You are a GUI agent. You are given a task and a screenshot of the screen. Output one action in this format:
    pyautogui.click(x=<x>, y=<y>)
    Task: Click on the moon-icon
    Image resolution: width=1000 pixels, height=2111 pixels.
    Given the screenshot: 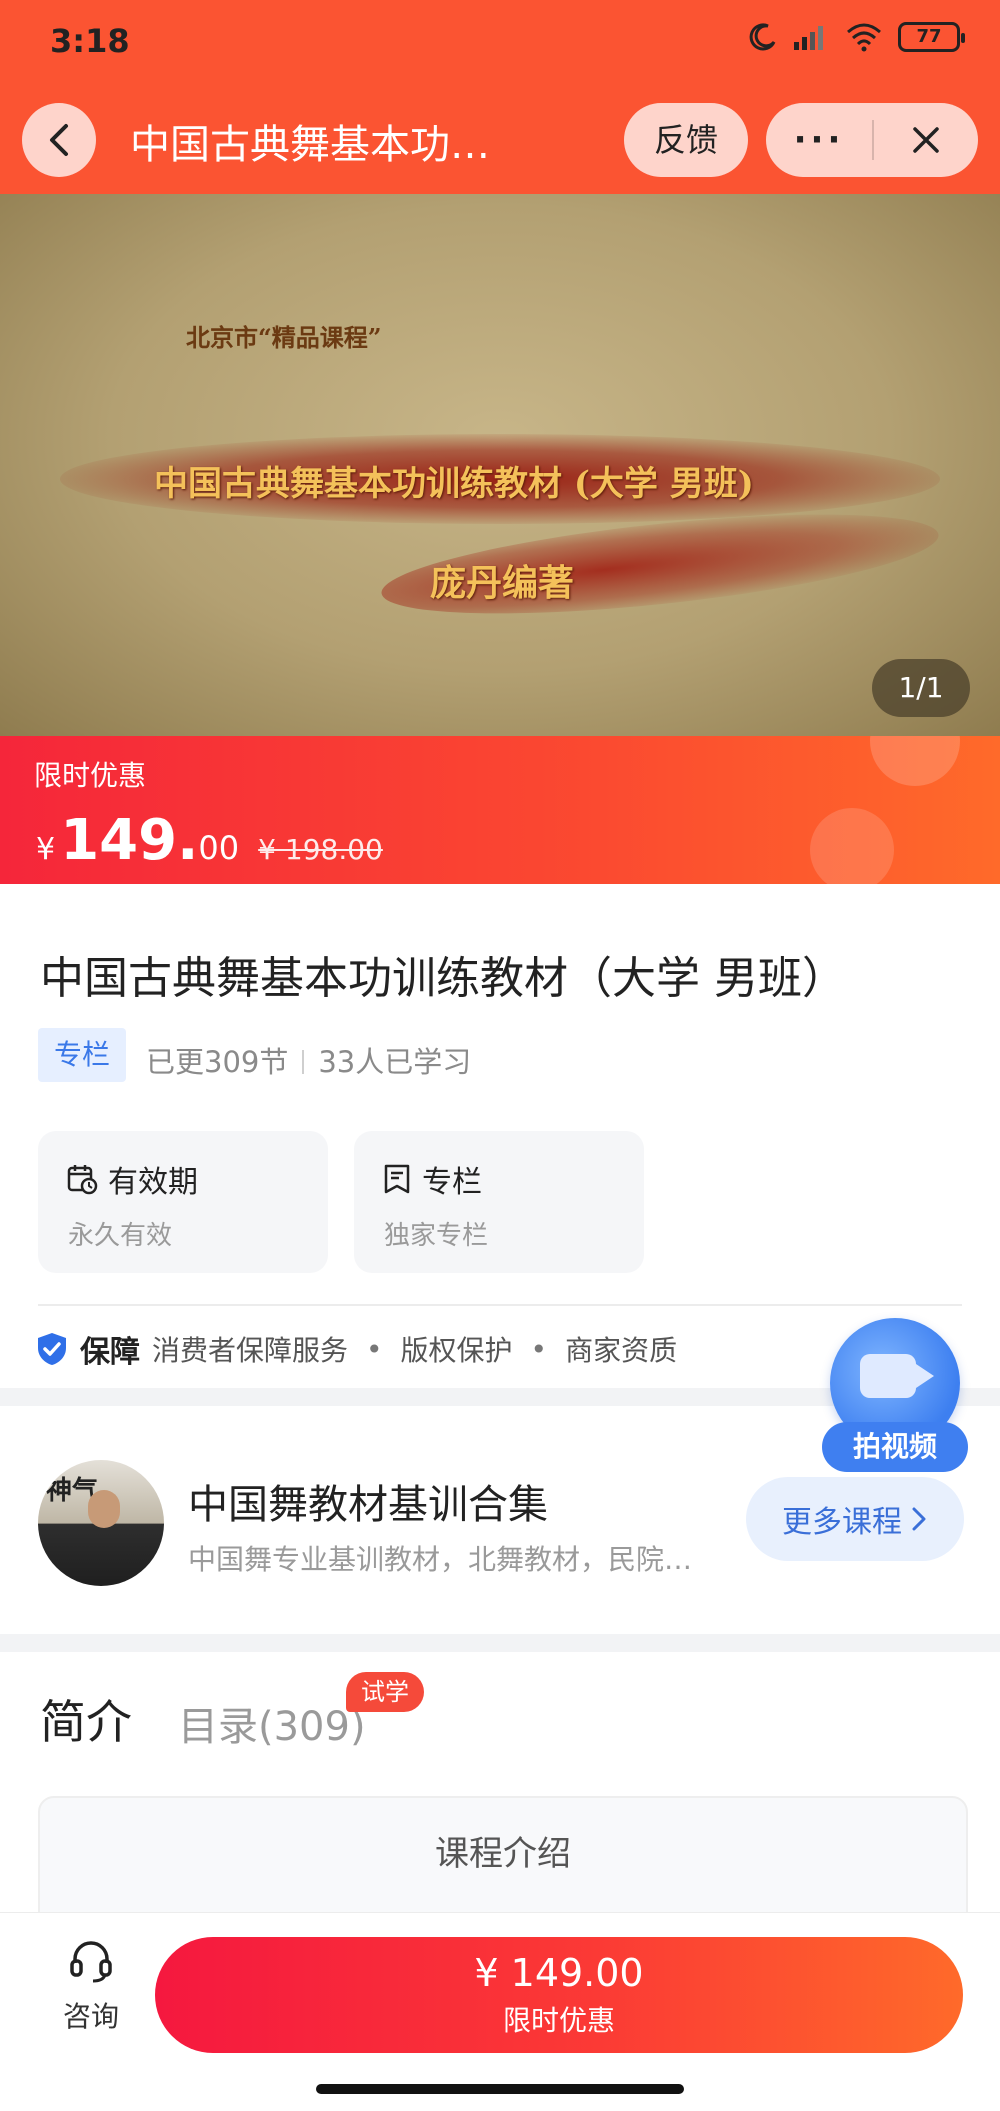 What is the action you would take?
    pyautogui.click(x=762, y=37)
    